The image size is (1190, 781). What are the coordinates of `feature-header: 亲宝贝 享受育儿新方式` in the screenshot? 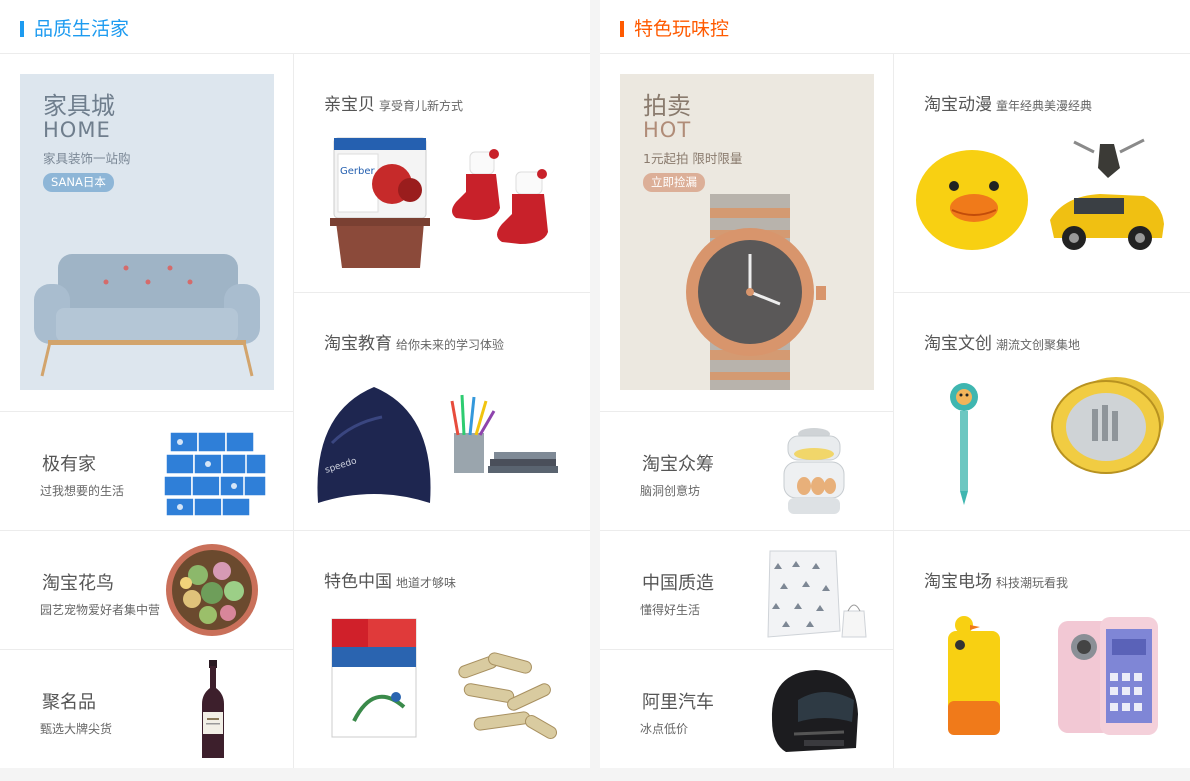 It's located at (393, 102).